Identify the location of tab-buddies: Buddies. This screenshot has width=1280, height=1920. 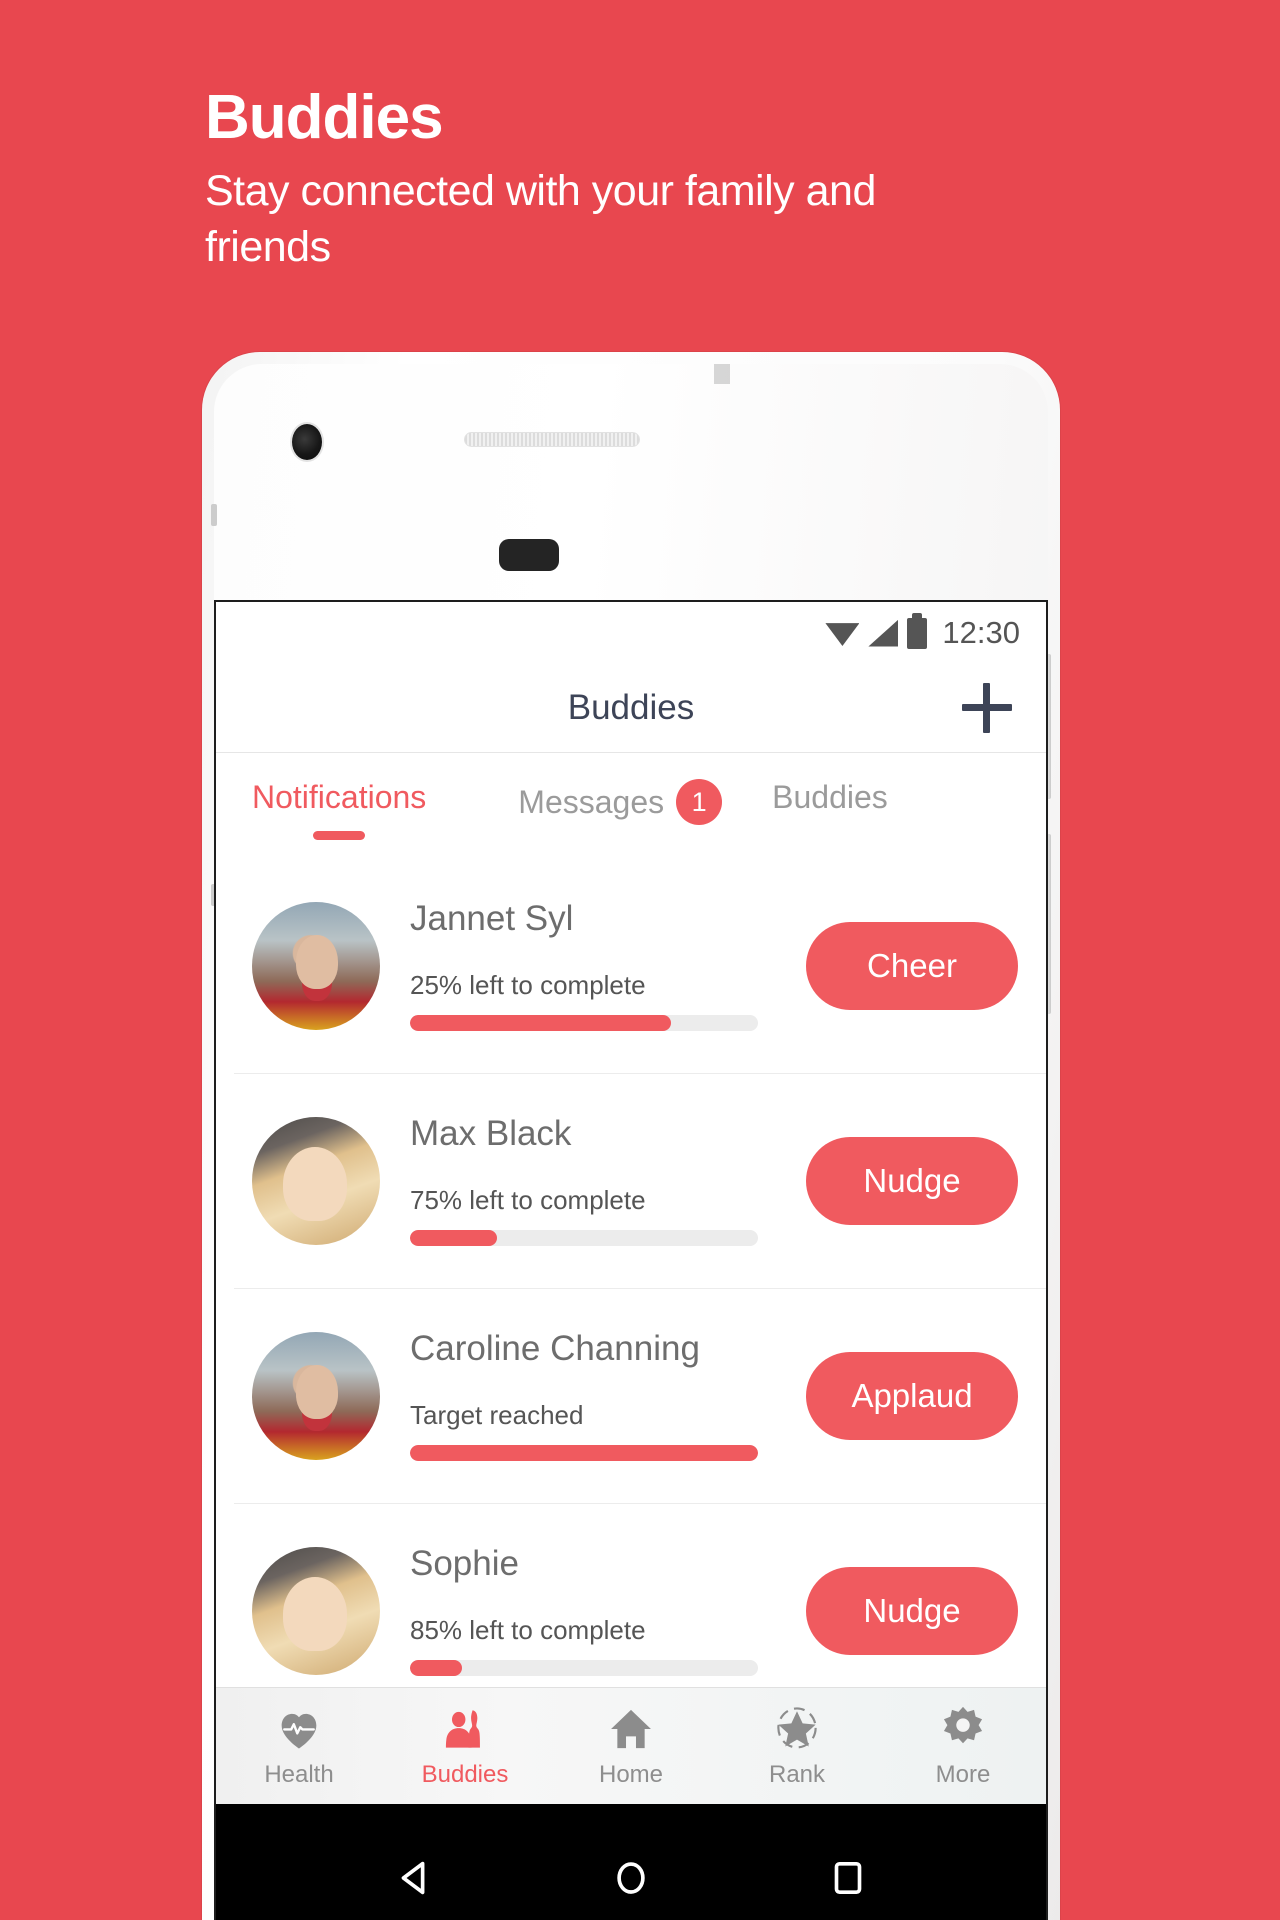
(830, 797).